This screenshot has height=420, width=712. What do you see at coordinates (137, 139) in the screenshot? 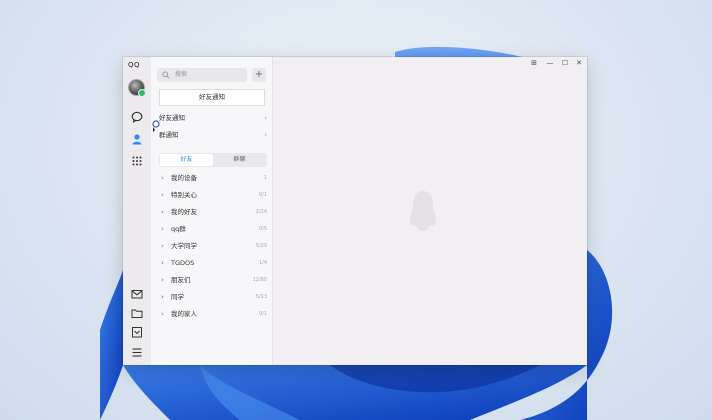
I see `contacts-person-icon` at bounding box center [137, 139].